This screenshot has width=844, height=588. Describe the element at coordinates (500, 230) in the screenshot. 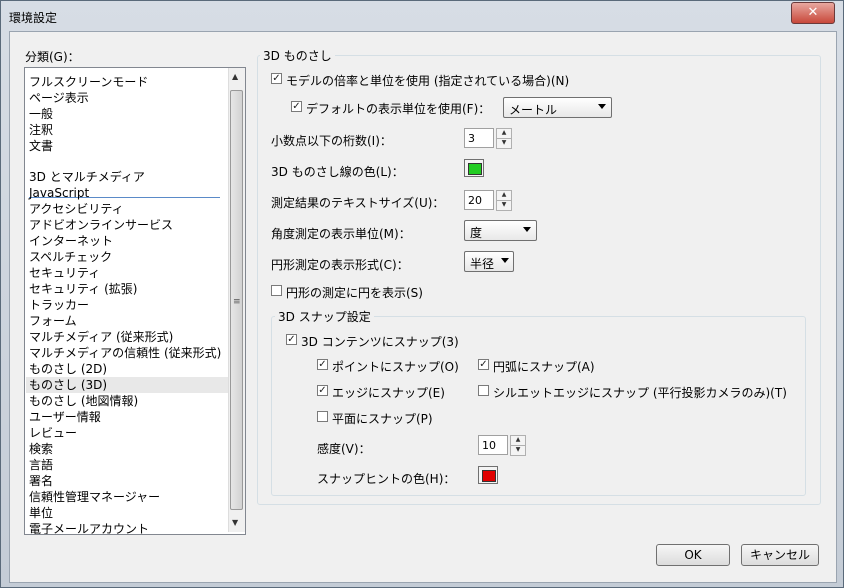

I see `angle-units-select: 度` at that location.